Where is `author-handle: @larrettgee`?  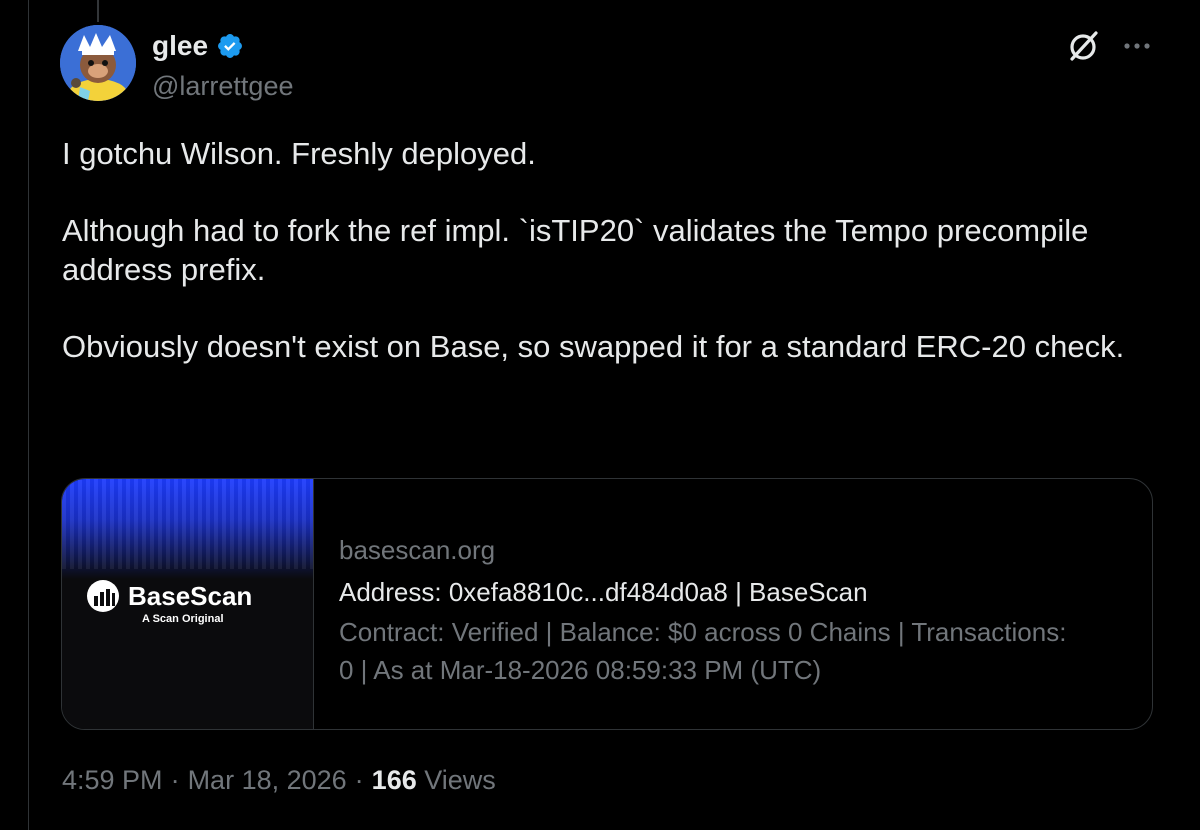
author-handle: @larrettgee is located at coordinates (222, 86).